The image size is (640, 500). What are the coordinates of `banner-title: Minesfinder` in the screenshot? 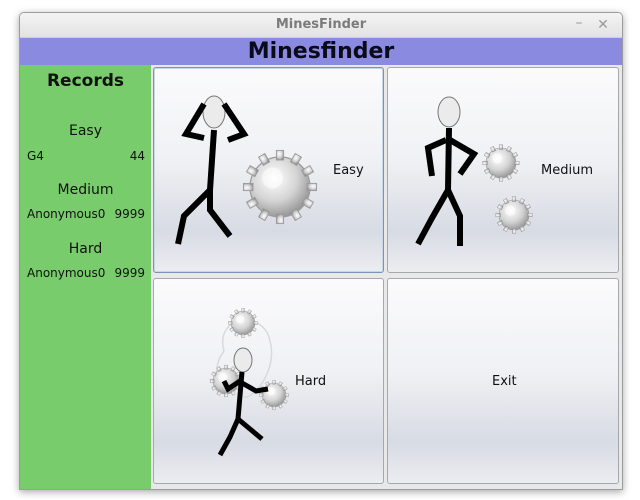 It's located at (321, 51).